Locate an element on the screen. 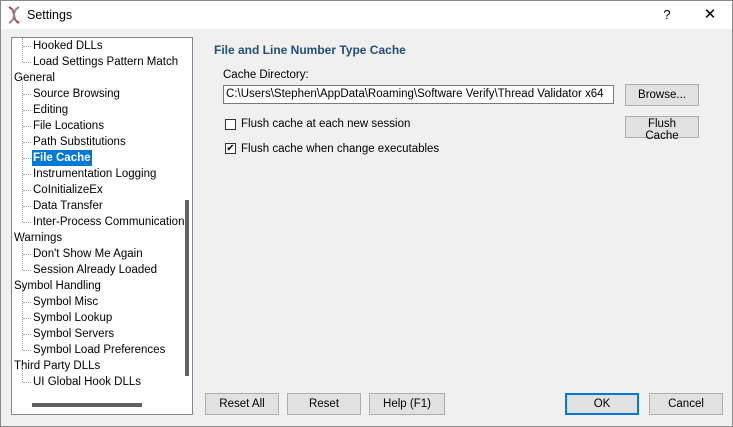  flush-each-session-checkbox is located at coordinates (230, 124).